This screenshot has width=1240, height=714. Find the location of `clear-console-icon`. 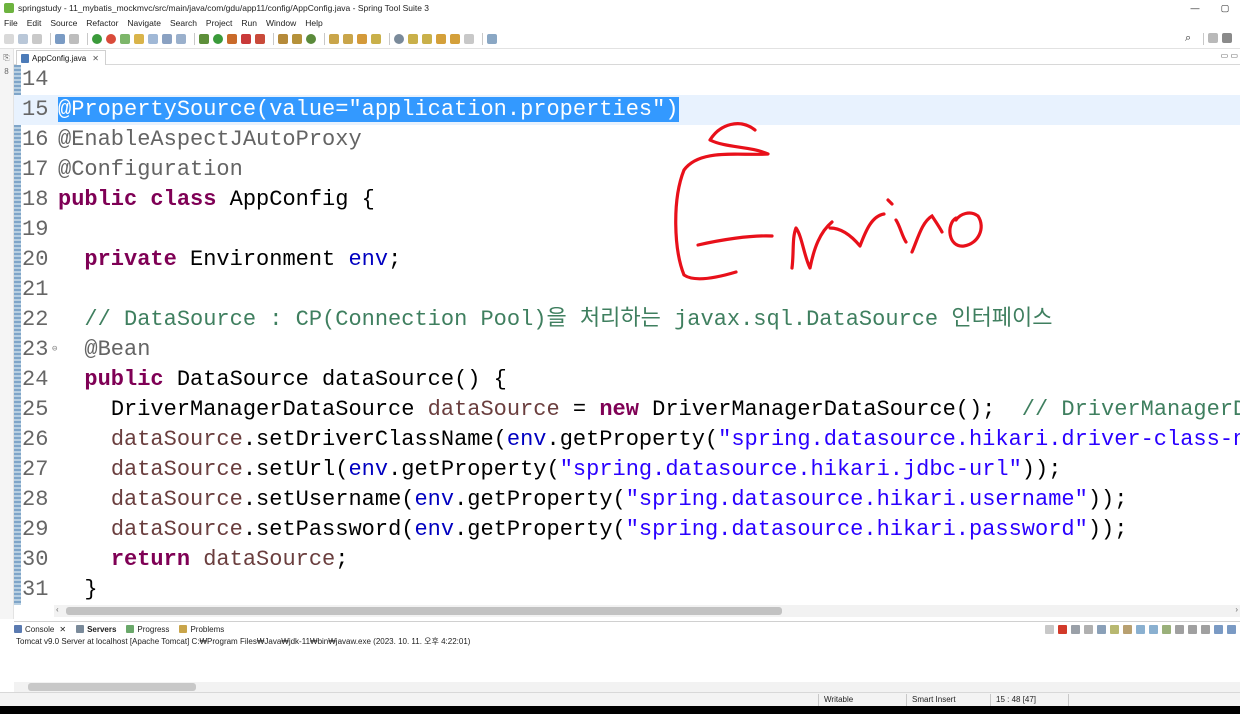

clear-console-icon is located at coordinates (1101, 629).